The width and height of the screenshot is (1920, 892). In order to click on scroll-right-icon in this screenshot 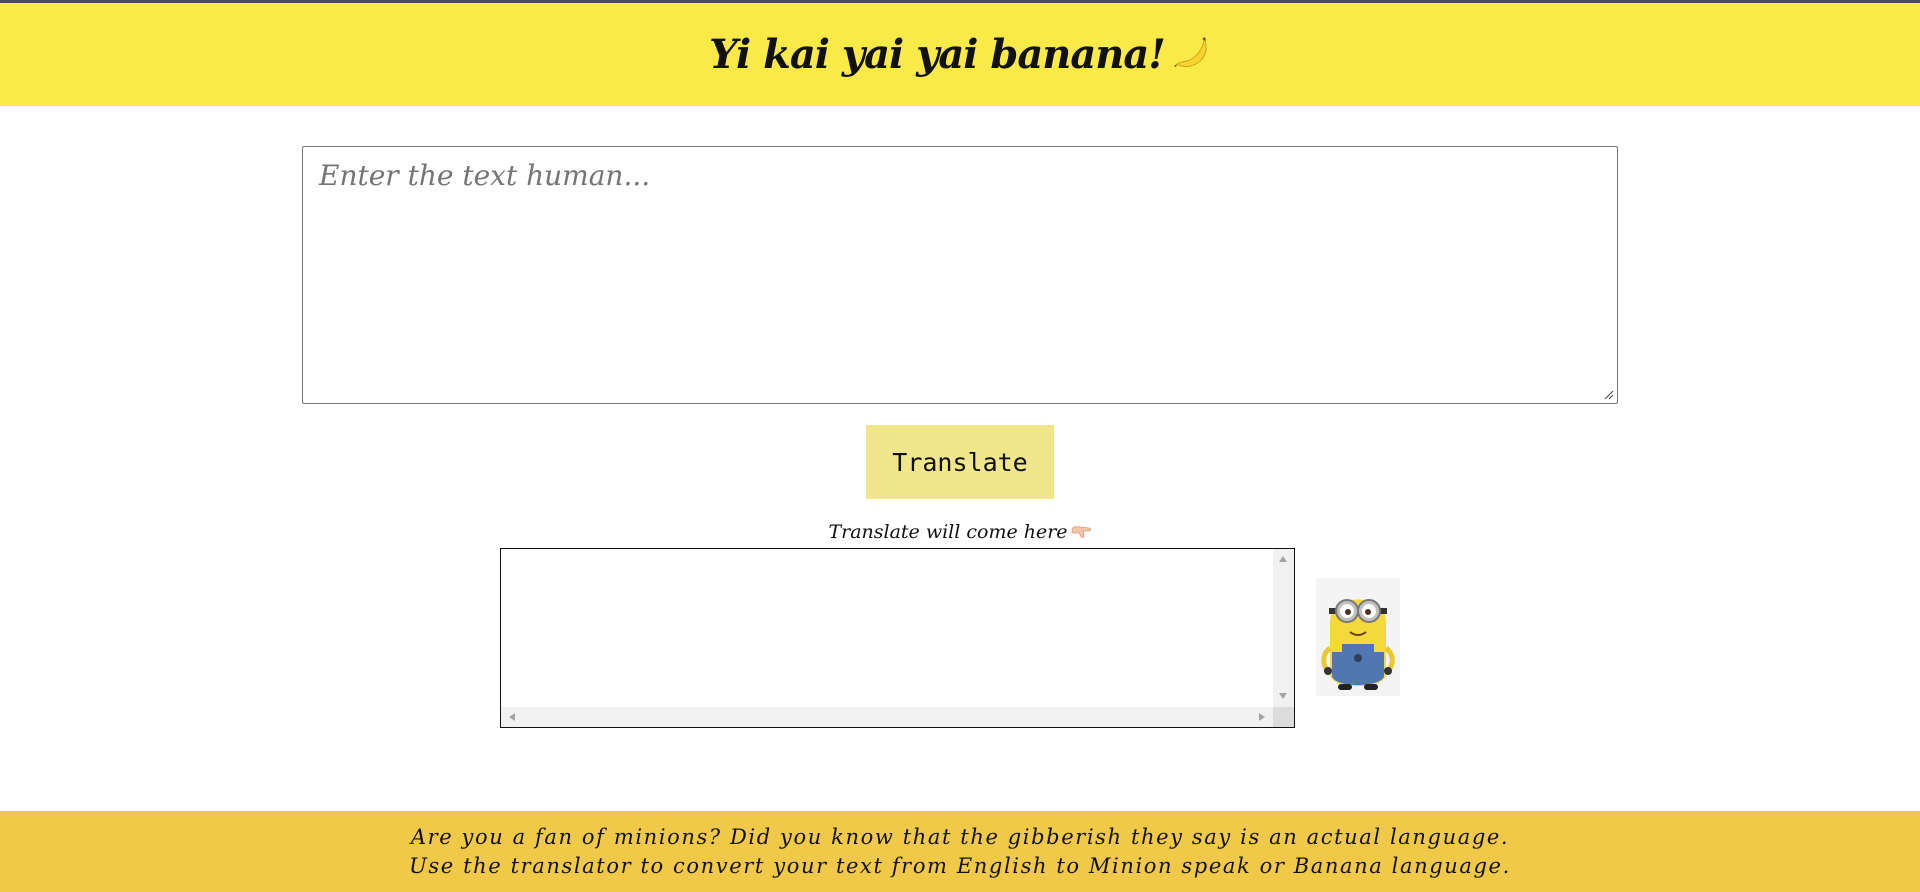, I will do `click(1262, 717)`.